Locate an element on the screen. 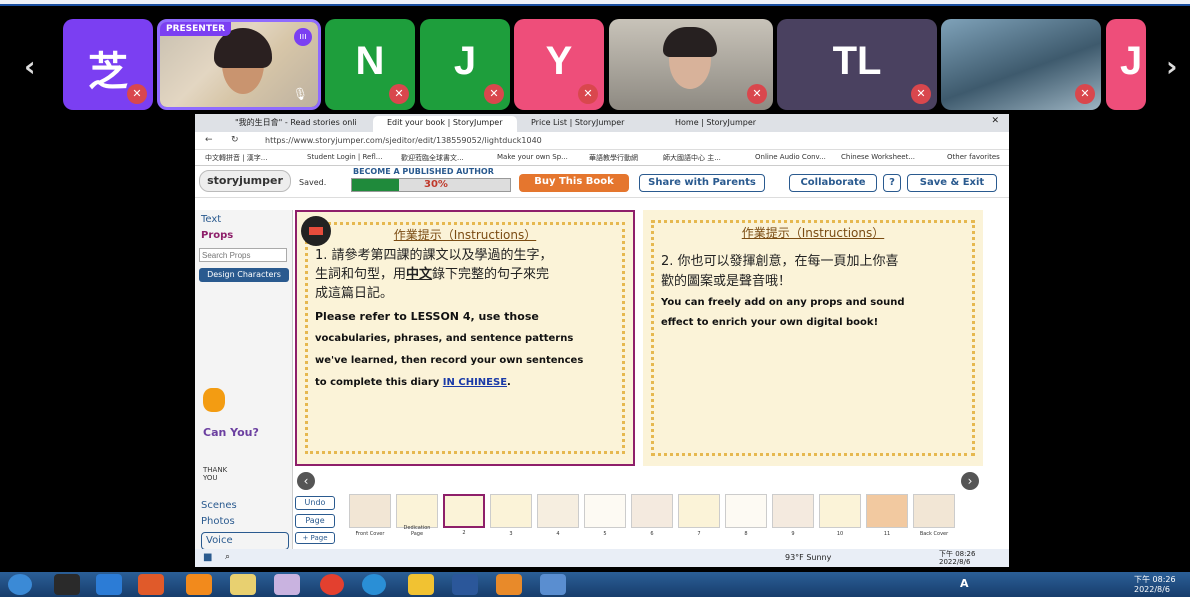 The height and width of the screenshot is (597, 1190). speaking-icon: ııı is located at coordinates (303, 37).